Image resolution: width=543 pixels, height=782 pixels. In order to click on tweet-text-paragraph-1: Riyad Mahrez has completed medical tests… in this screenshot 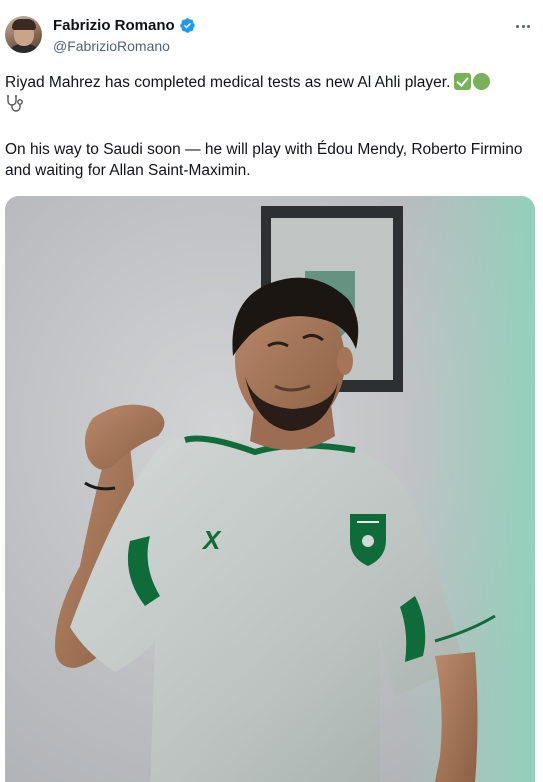, I will do `click(265, 95)`.